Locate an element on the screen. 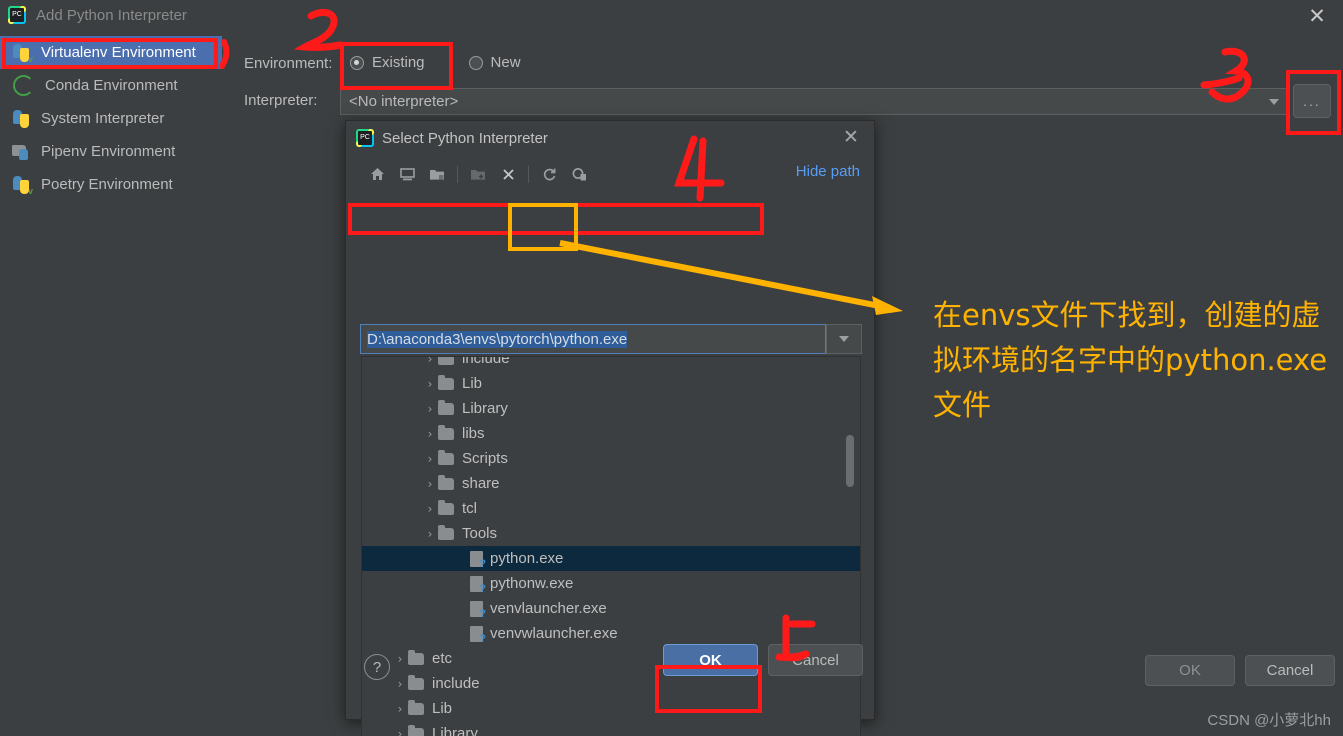 The image size is (1343, 736). home-icon is located at coordinates (377, 174).